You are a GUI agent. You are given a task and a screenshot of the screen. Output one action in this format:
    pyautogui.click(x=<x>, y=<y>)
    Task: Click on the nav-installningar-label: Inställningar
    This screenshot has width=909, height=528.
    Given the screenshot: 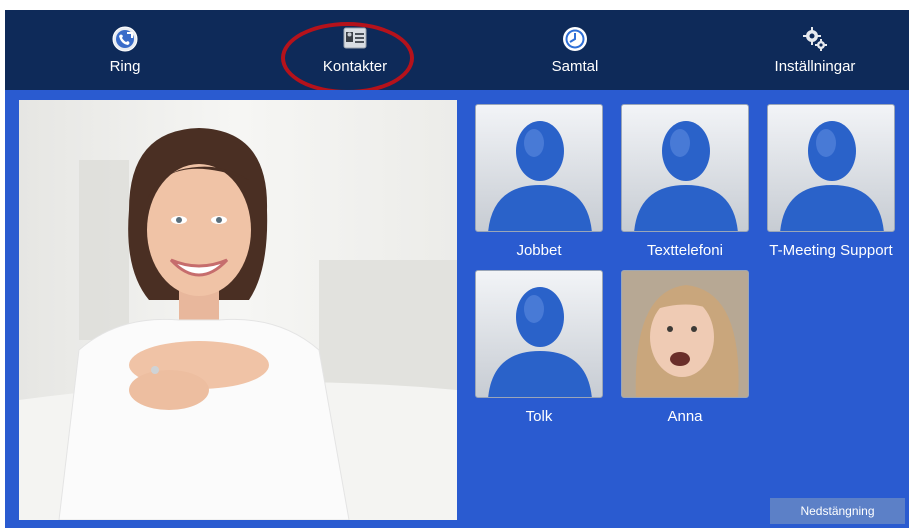 What is the action you would take?
    pyautogui.click(x=815, y=66)
    